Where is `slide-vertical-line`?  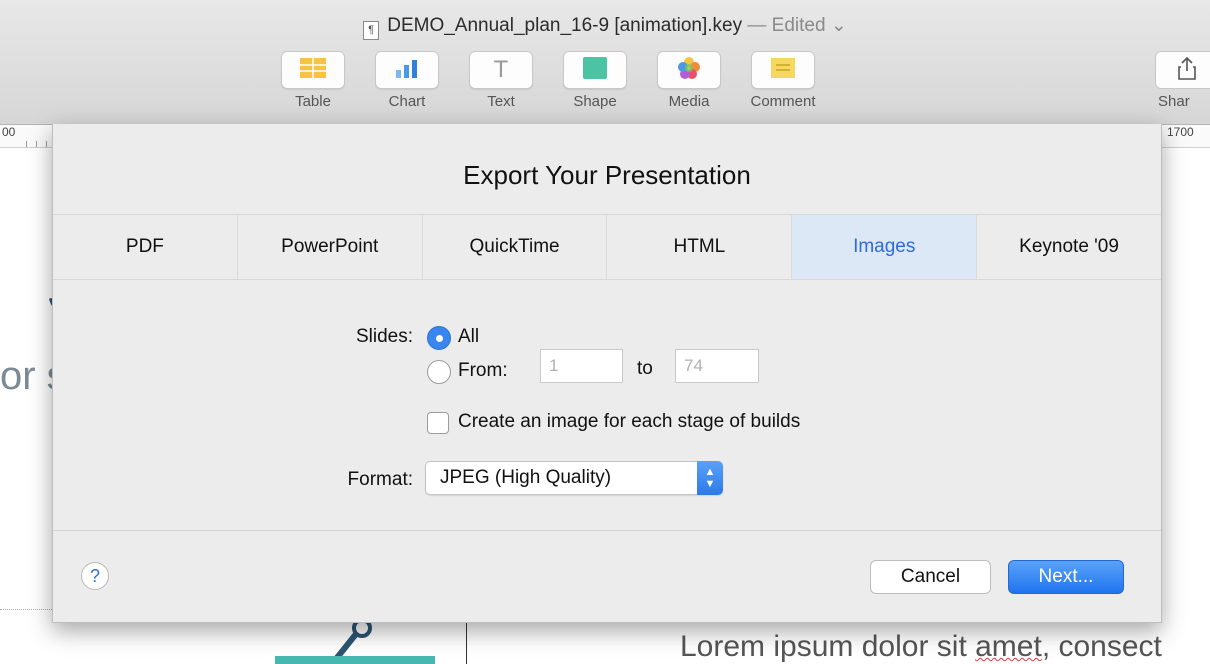
slide-vertical-line is located at coordinates (466, 643).